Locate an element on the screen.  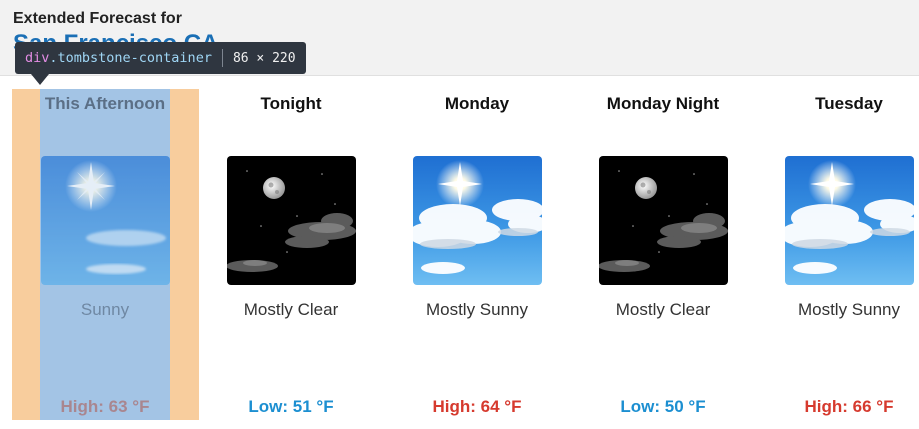
forecast-title: Extended Forecast for is located at coordinates (97, 18).